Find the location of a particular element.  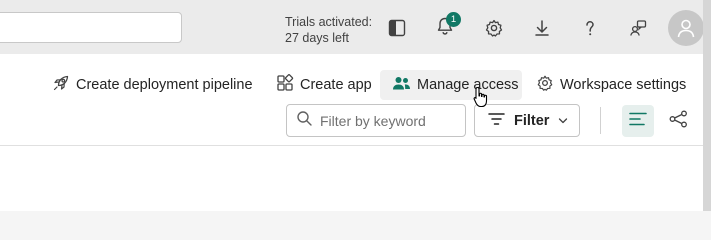

people-icon is located at coordinates (401, 85).